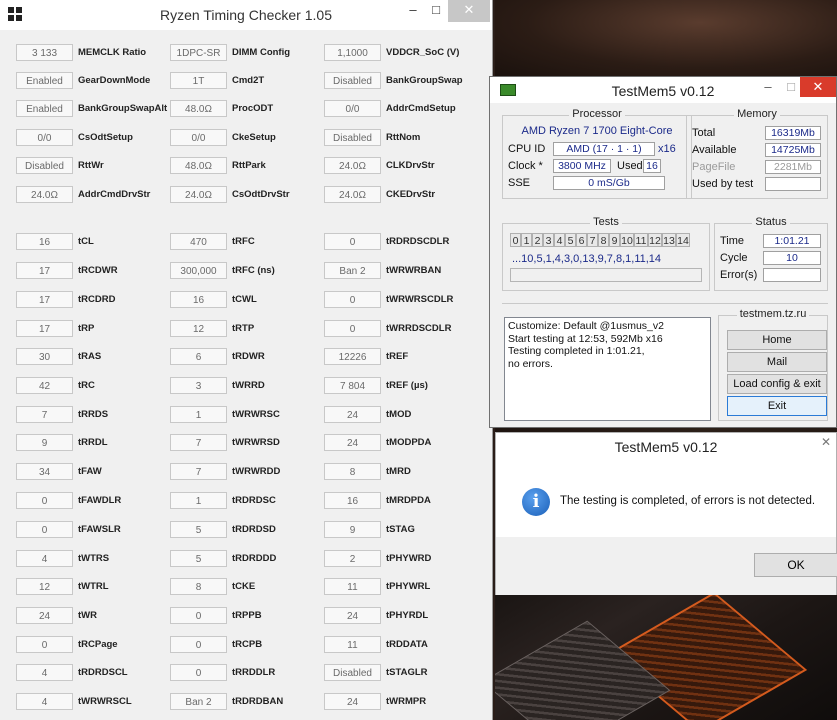 Image resolution: width=837 pixels, height=720 pixels. What do you see at coordinates (90, 471) in the screenshot?
I see `timing-label: tFAW` at bounding box center [90, 471].